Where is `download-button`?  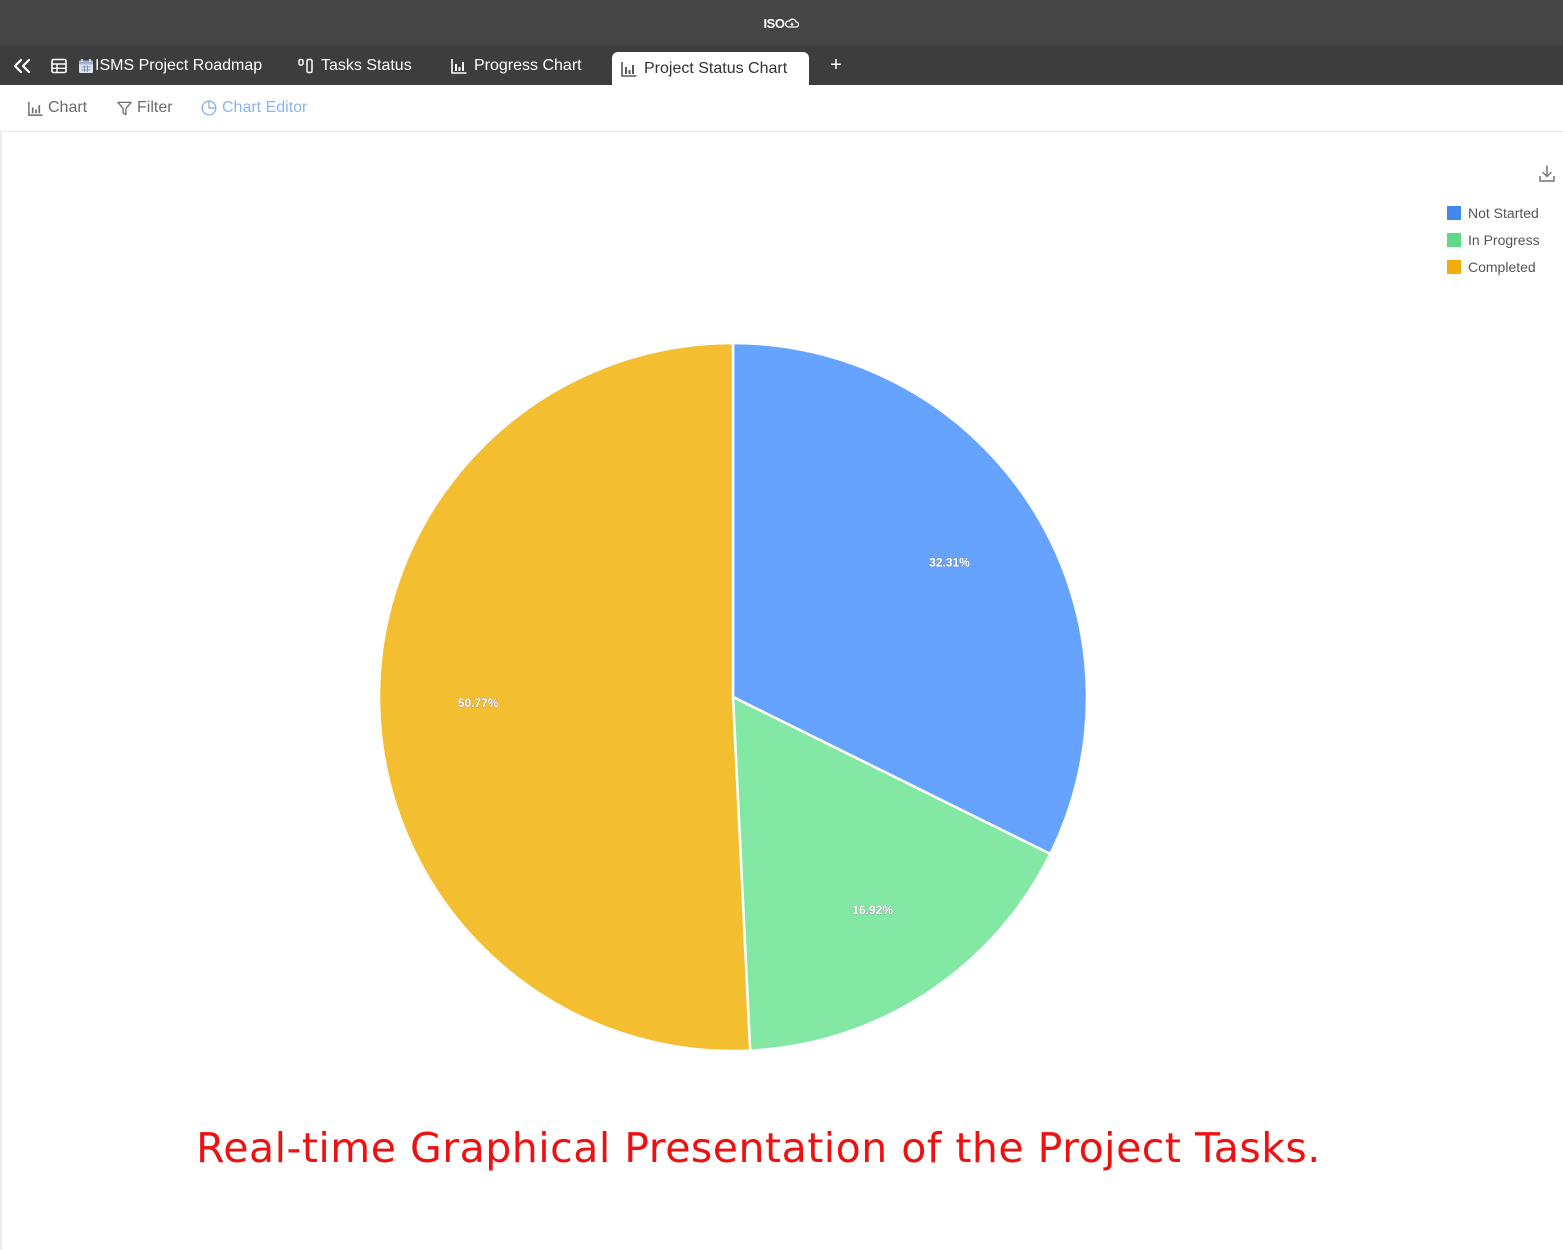 download-button is located at coordinates (1547, 174).